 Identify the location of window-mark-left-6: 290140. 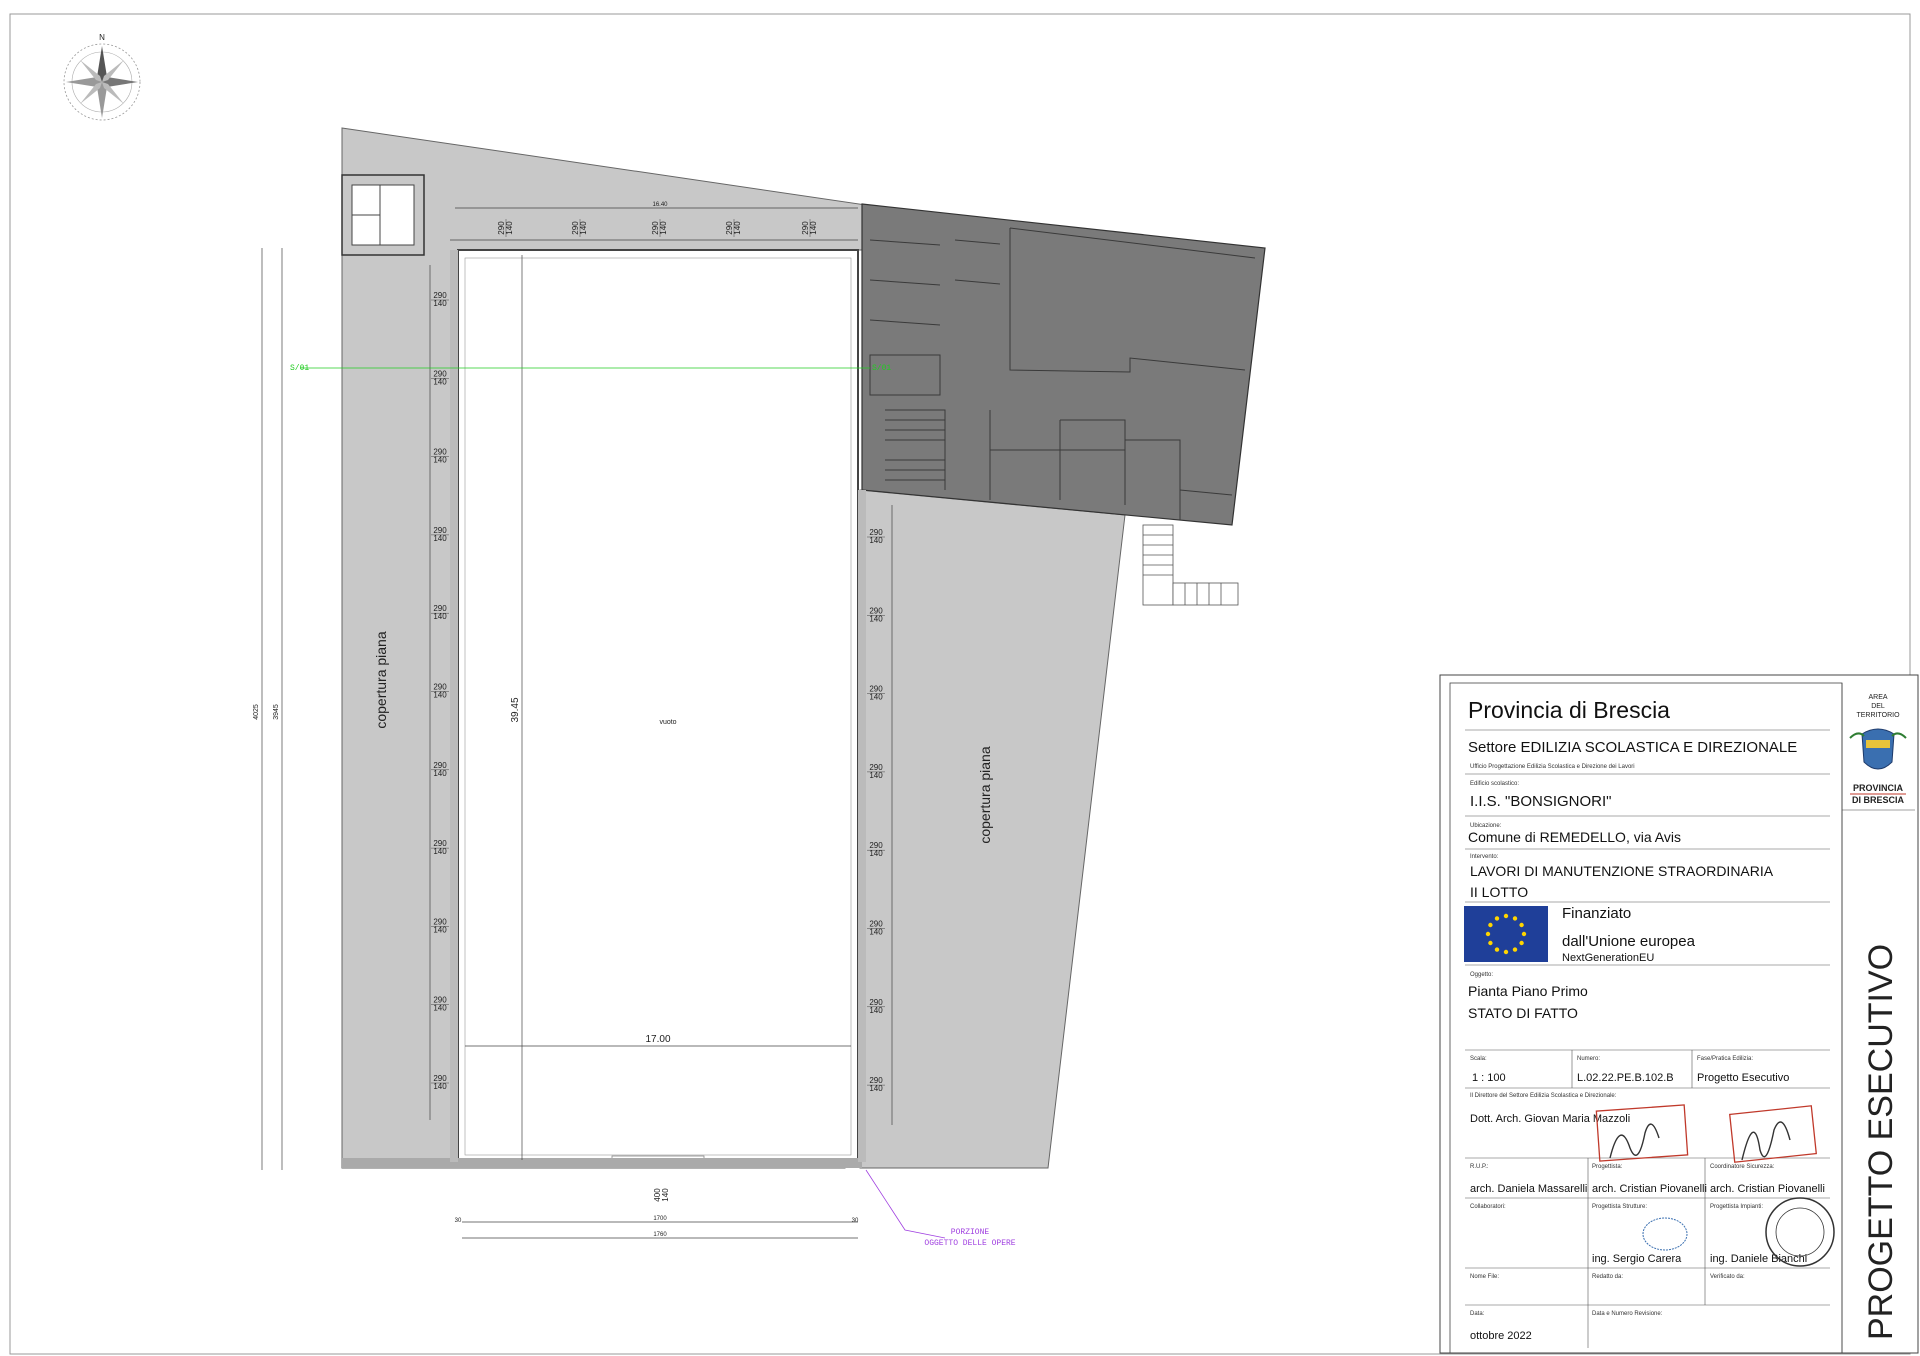
(440, 769).